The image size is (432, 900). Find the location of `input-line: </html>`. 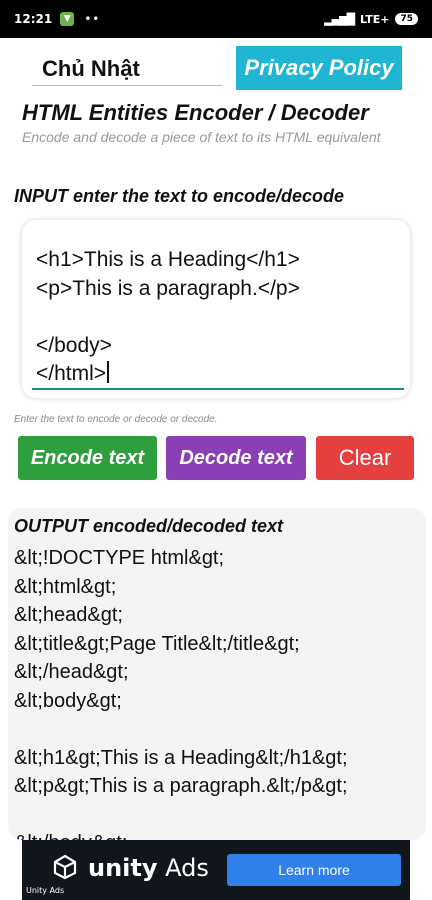

input-line: </html> is located at coordinates (71, 373).